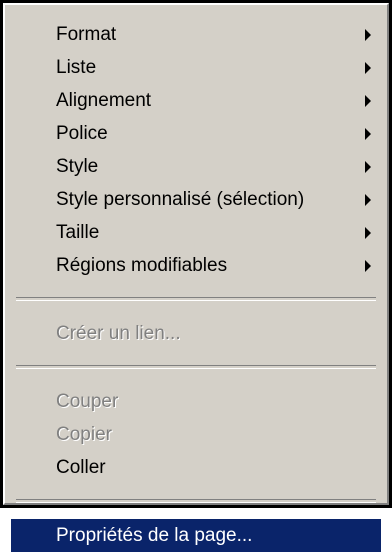 This screenshot has height=552, width=392. What do you see at coordinates (82, 133) in the screenshot?
I see `menu-item-label: Police` at bounding box center [82, 133].